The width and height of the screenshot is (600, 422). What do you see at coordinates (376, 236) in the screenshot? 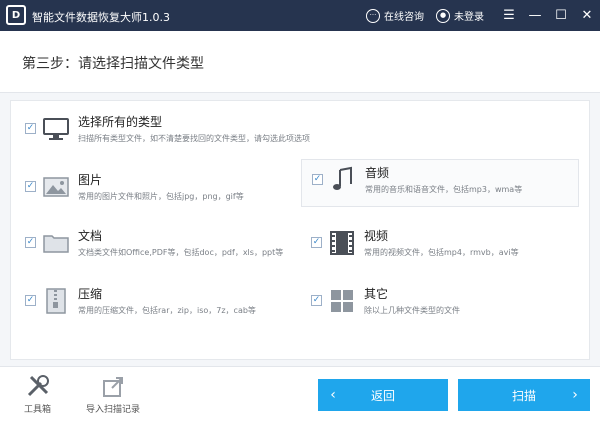
I see `option-video-title: 视频` at bounding box center [376, 236].